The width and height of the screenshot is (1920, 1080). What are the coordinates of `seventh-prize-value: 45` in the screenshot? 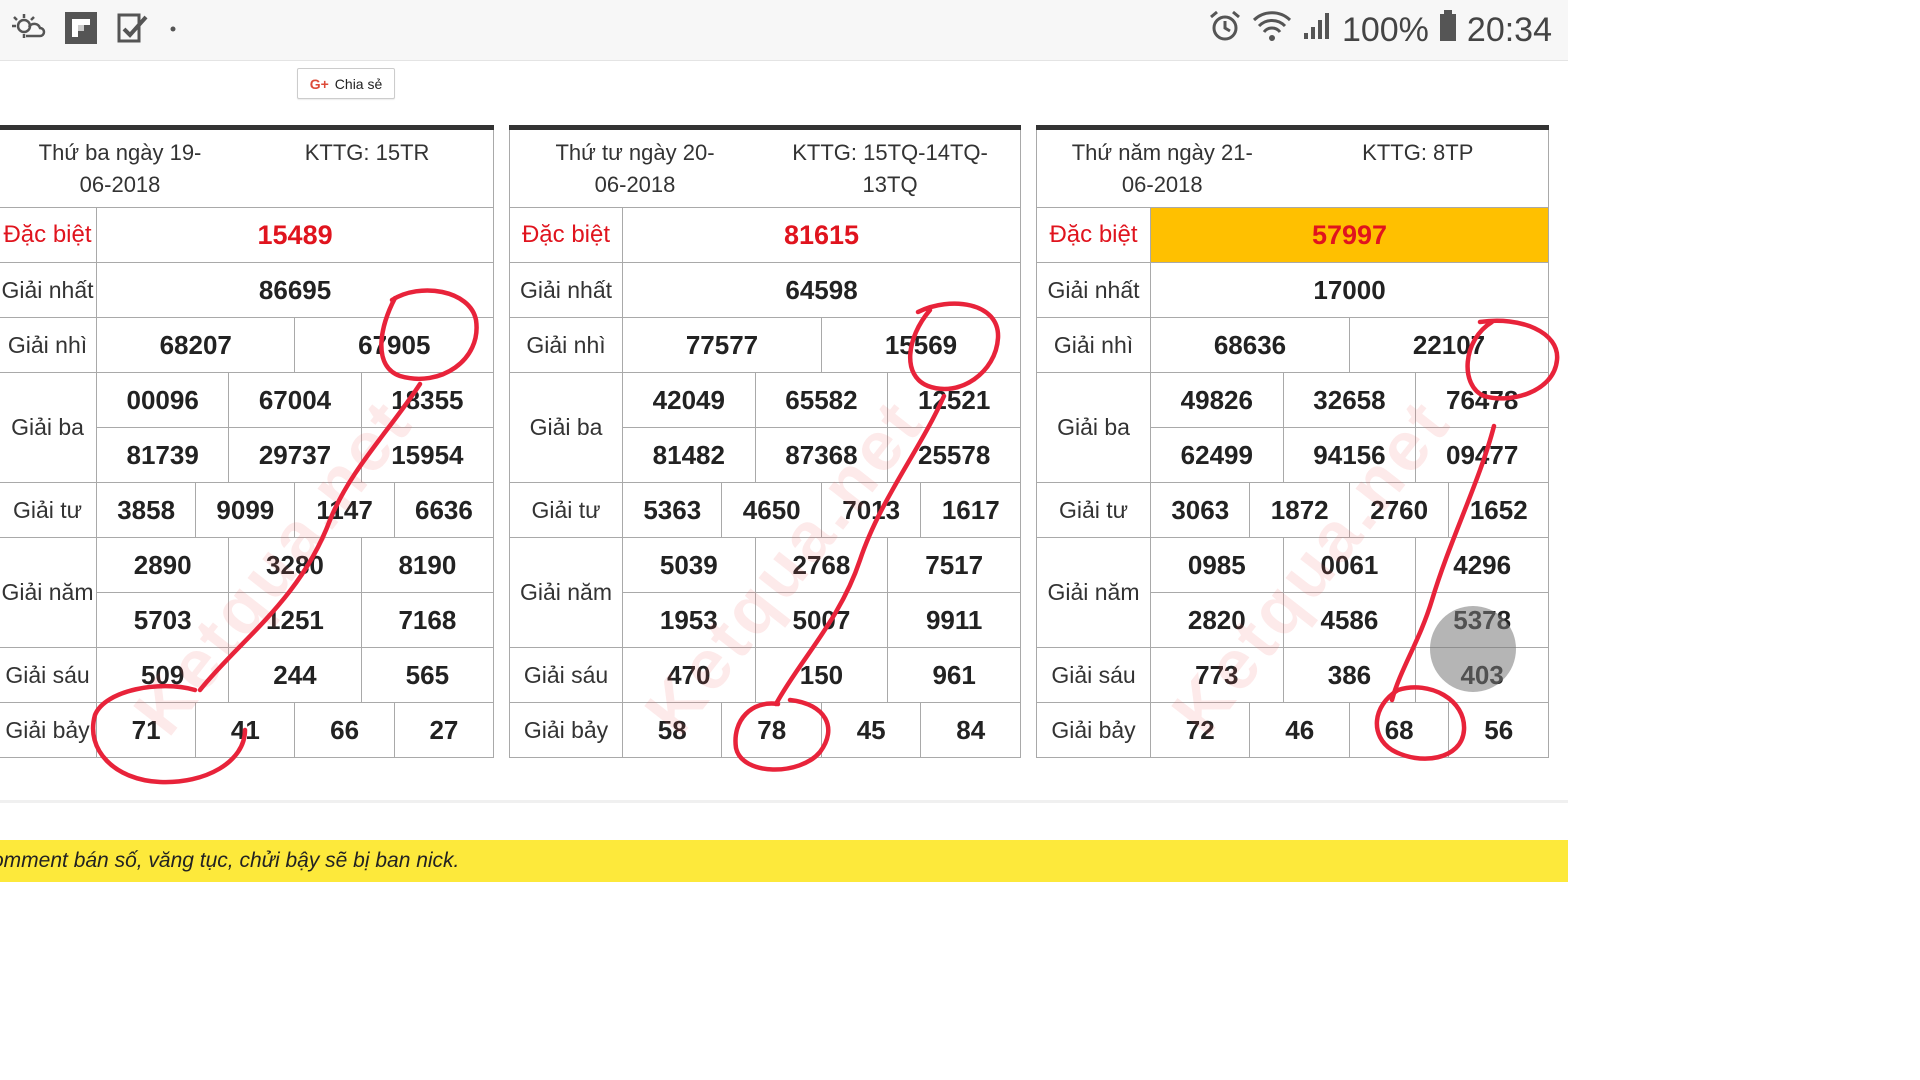 It's located at (871, 730).